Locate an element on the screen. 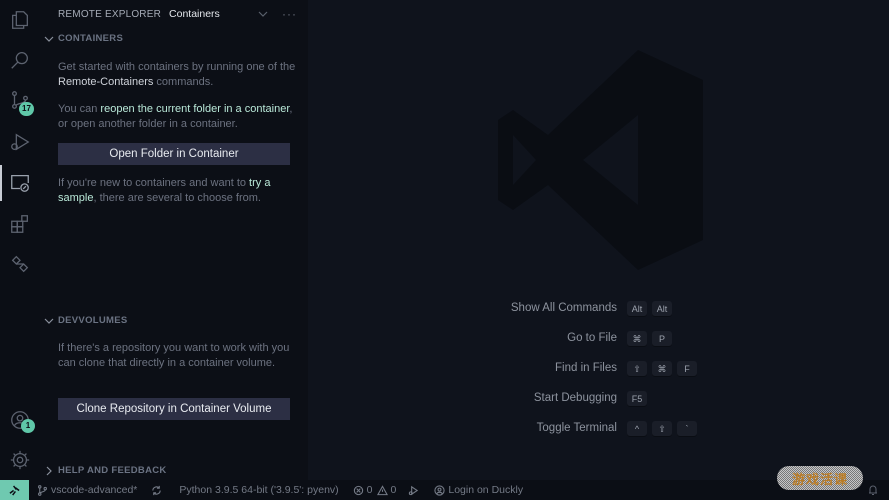 The height and width of the screenshot is (500, 889). duckly-login: Login on Duckly is located at coordinates (478, 490).